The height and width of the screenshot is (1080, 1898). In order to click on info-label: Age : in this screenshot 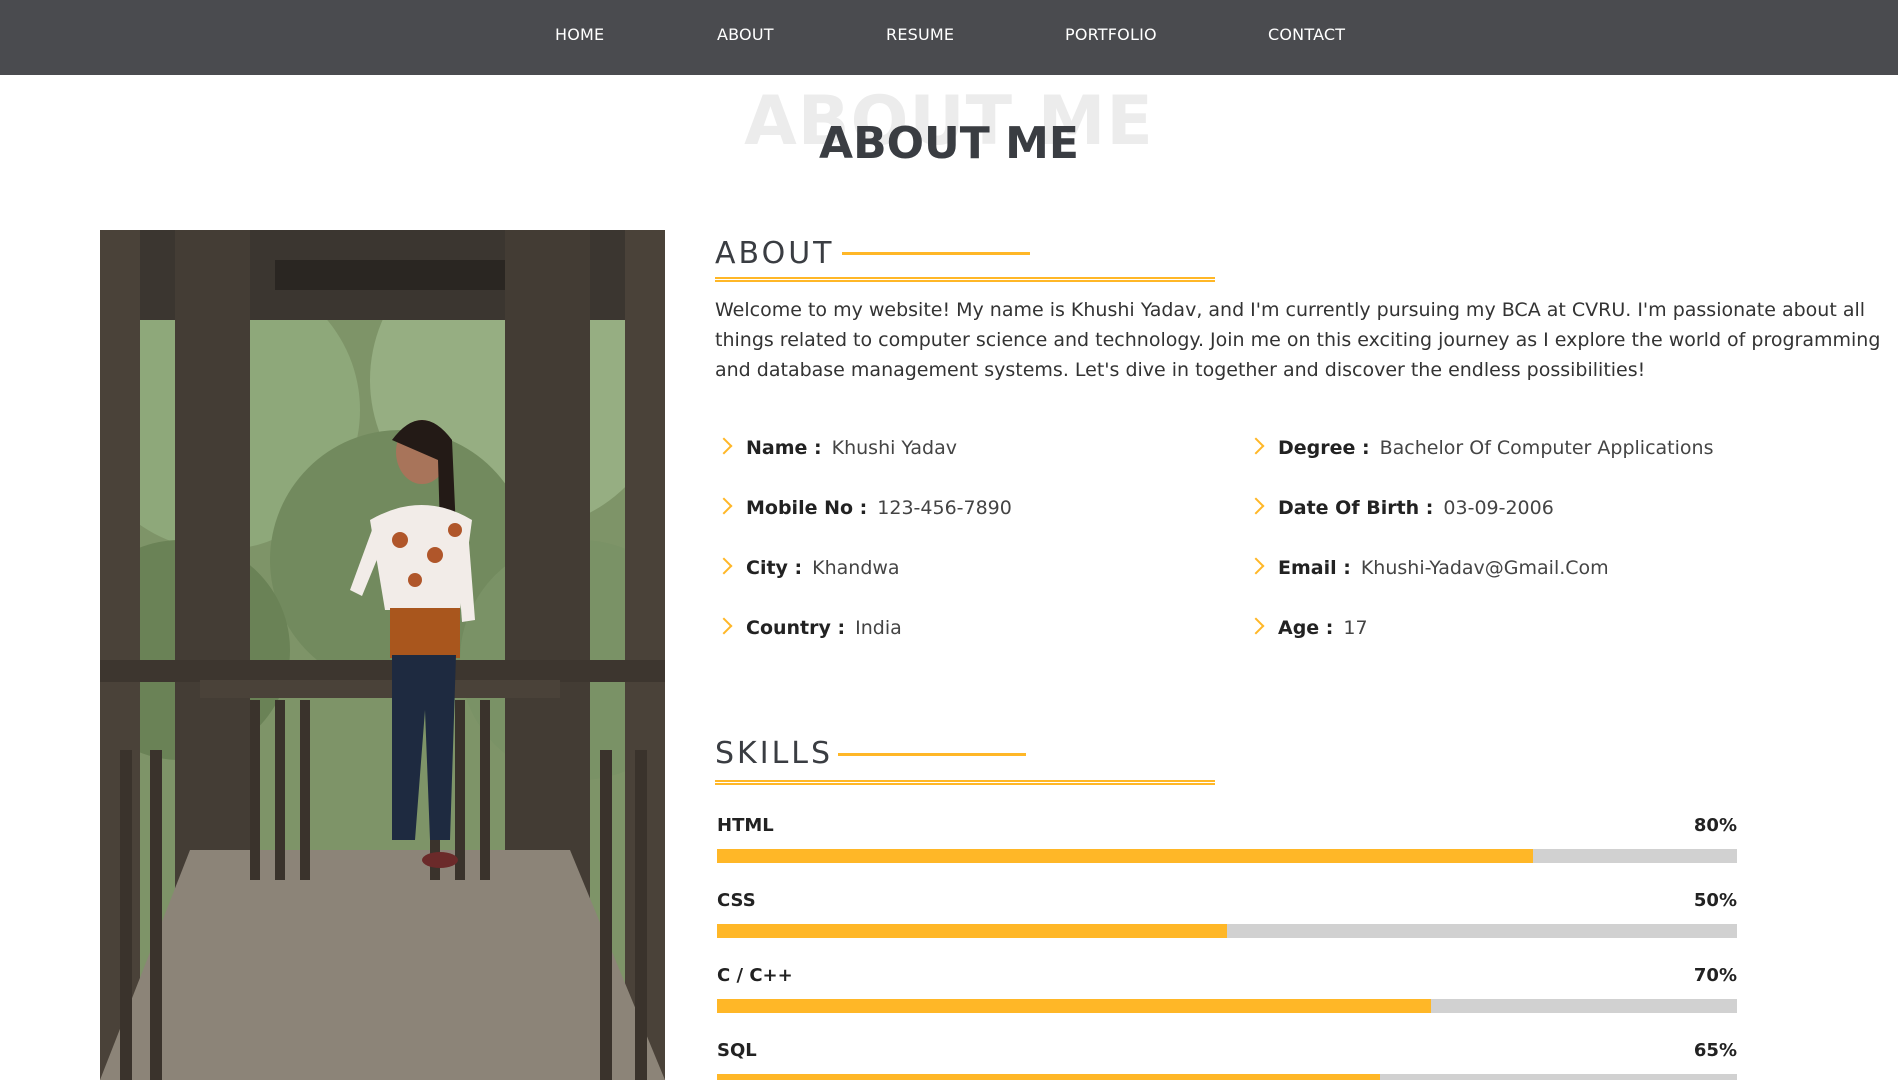, I will do `click(1306, 628)`.